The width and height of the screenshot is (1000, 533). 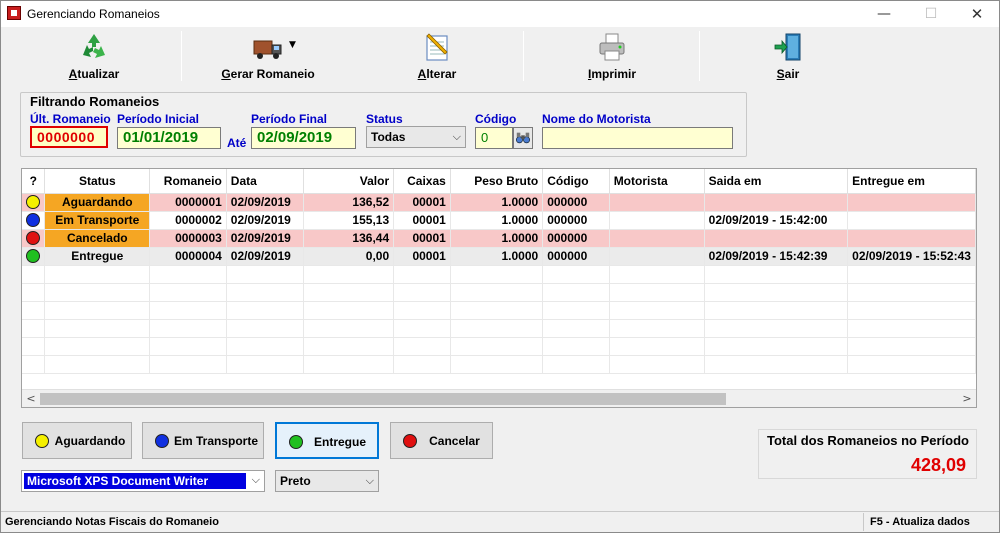 What do you see at coordinates (977, 14) in the screenshot?
I see `close-button: ✕` at bounding box center [977, 14].